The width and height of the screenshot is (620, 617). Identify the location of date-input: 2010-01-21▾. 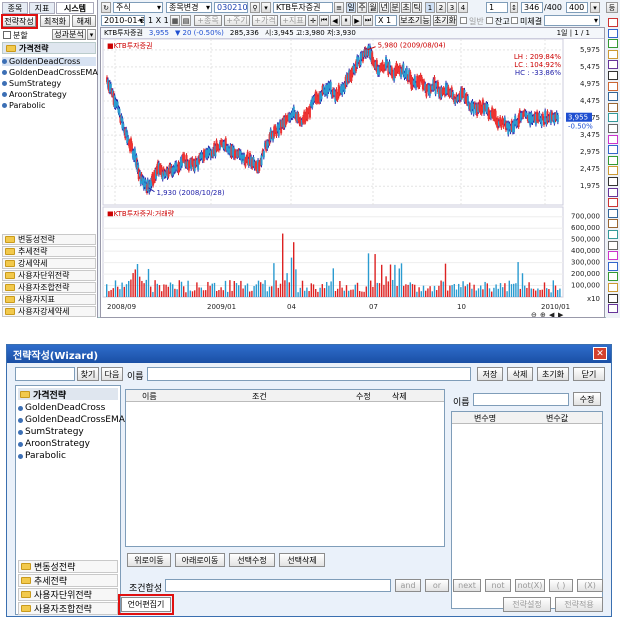
(123, 20).